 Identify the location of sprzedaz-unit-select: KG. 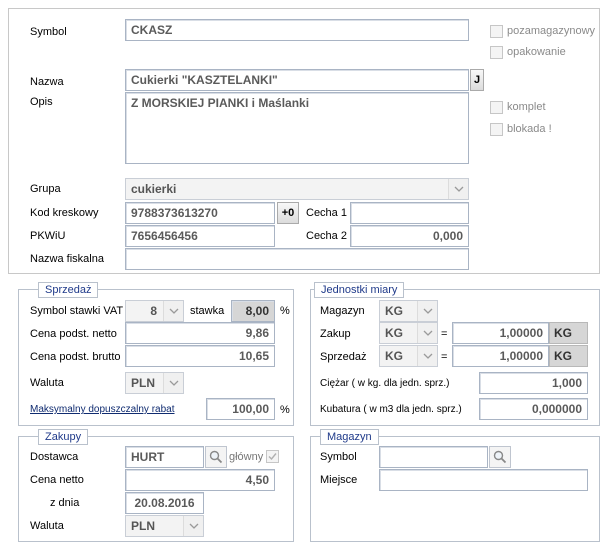
(408, 356).